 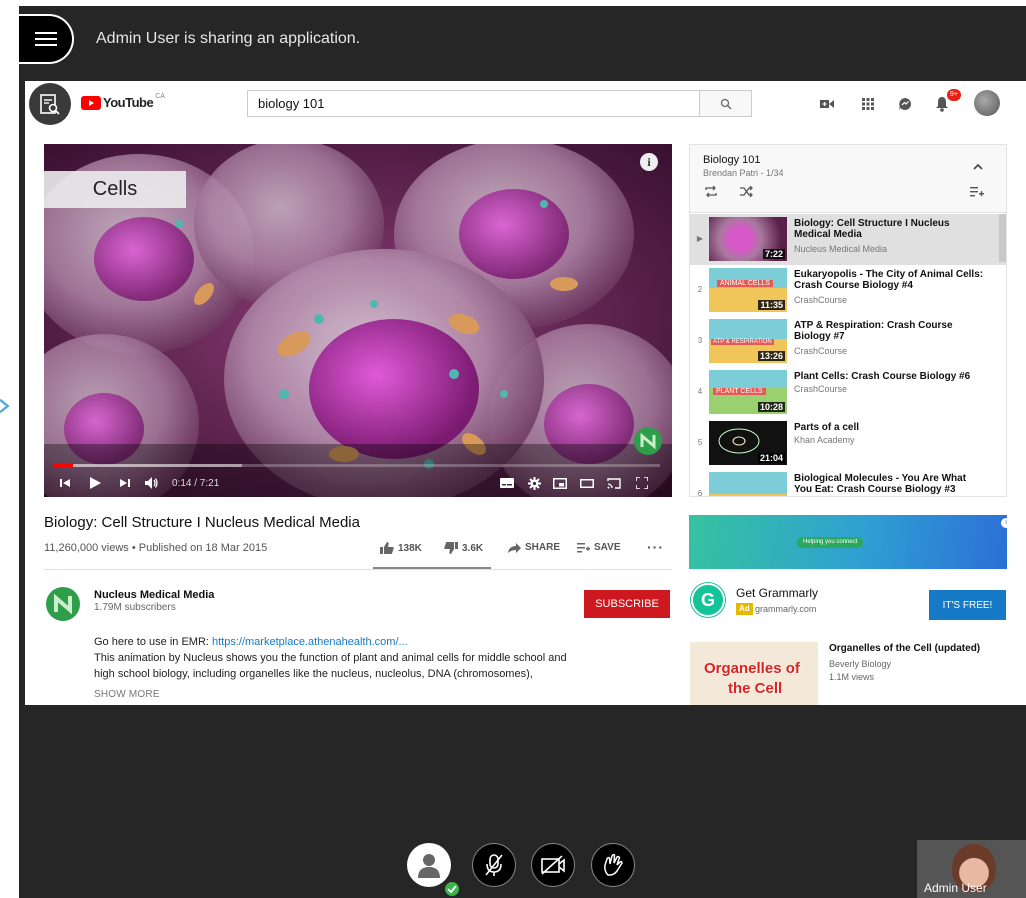 I want to click on playlist-video-title: Plant Cells: Crash Course Biology #6, so click(x=882, y=376).